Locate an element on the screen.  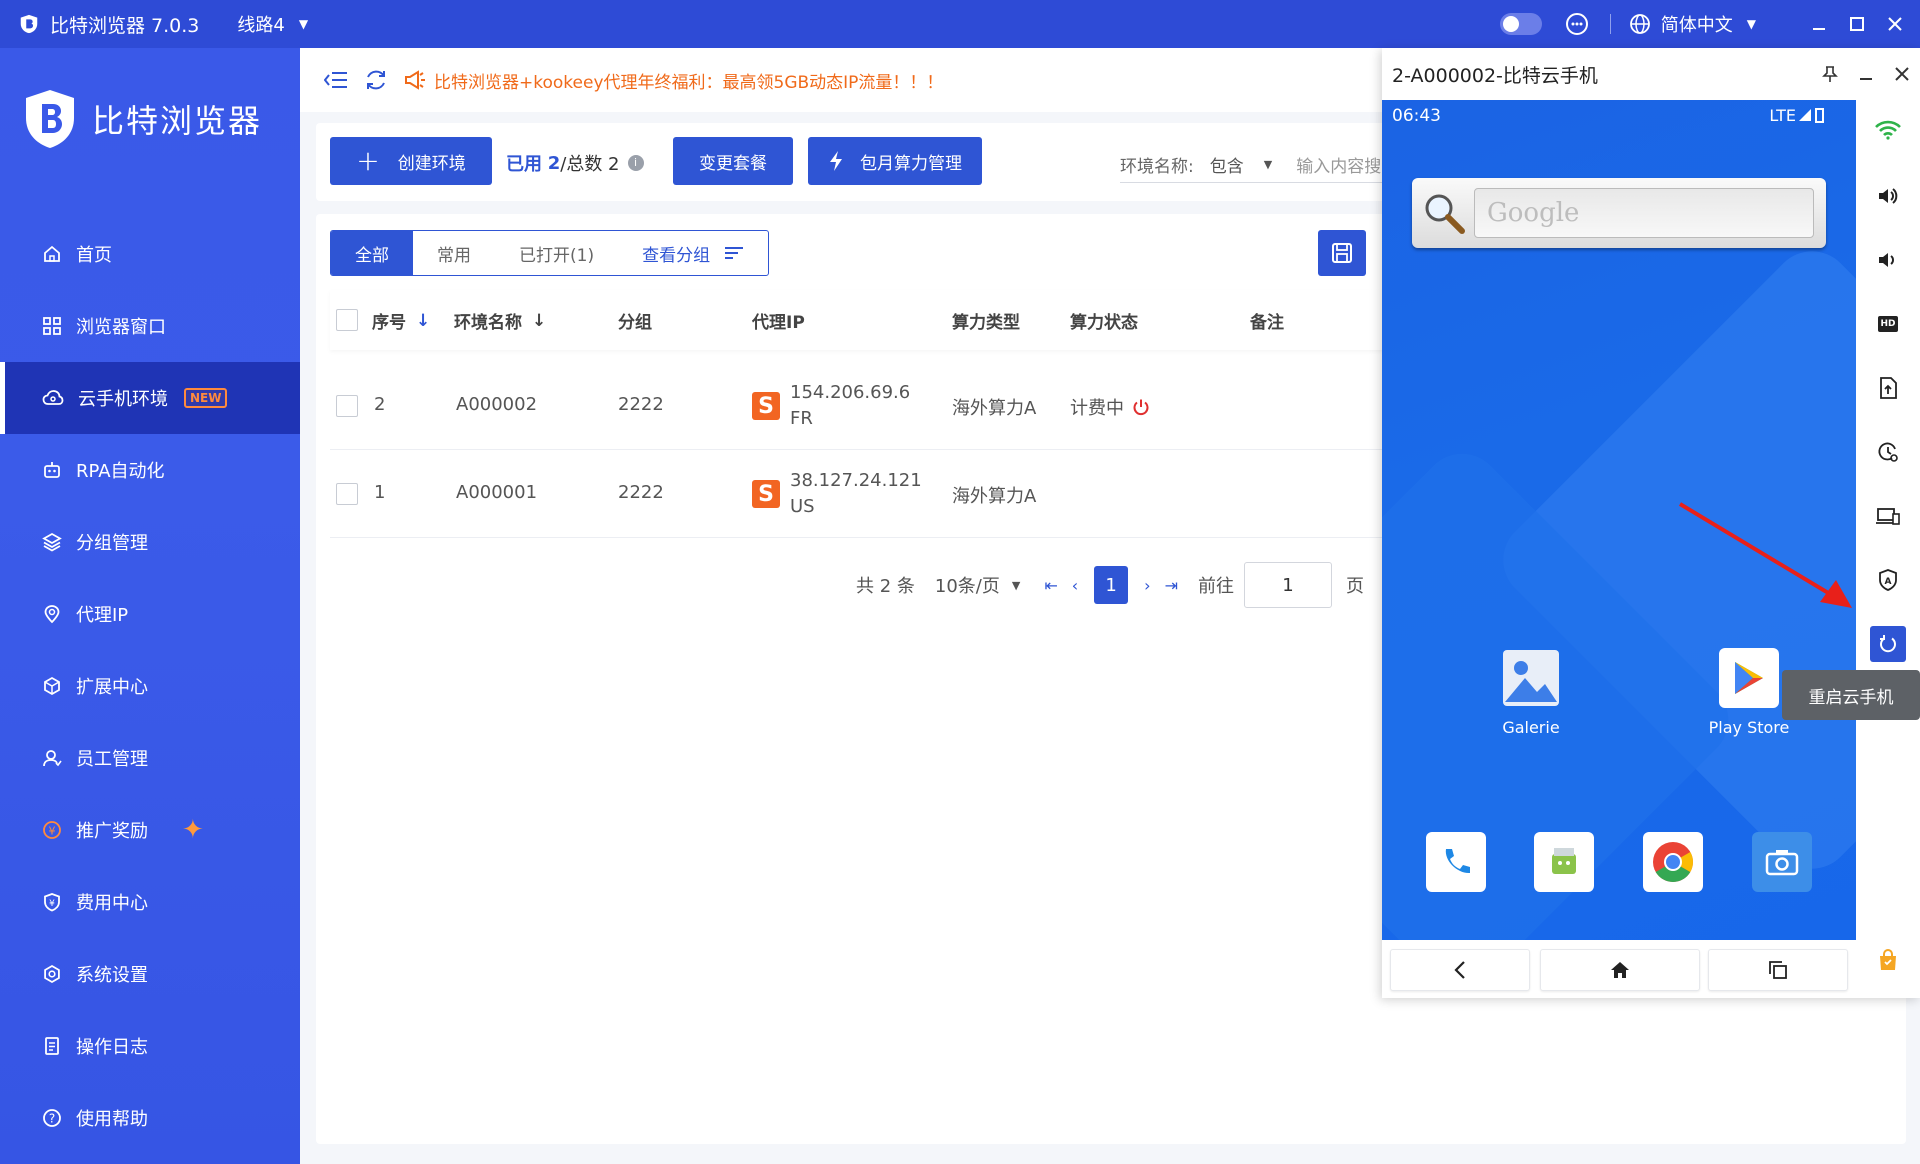
sidebar-item-rpa: RPA自动化 is located at coordinates (150, 470).